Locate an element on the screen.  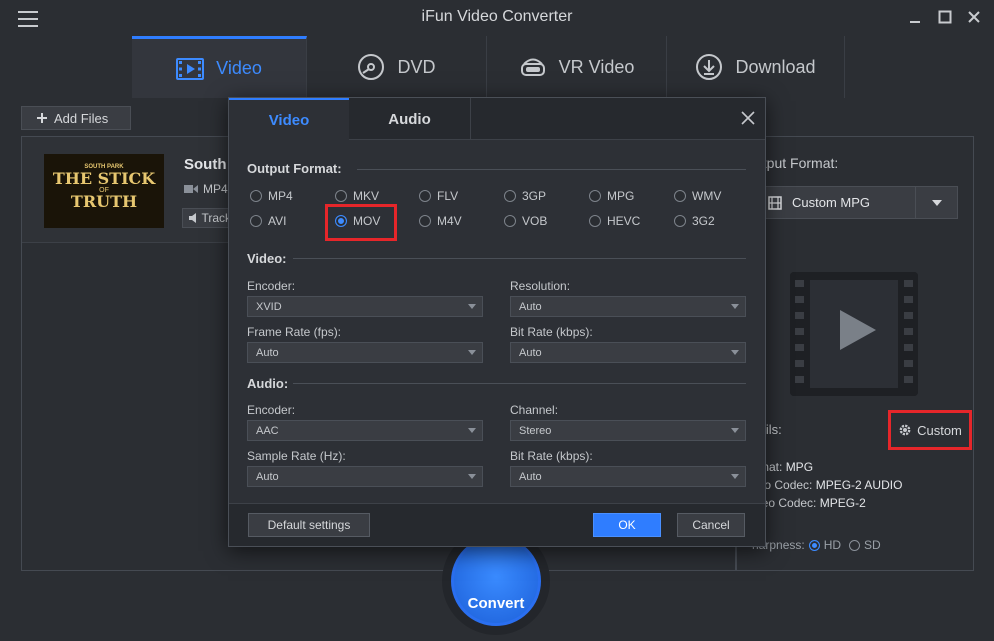
tab-video-label: Video is located at coordinates (239, 68).